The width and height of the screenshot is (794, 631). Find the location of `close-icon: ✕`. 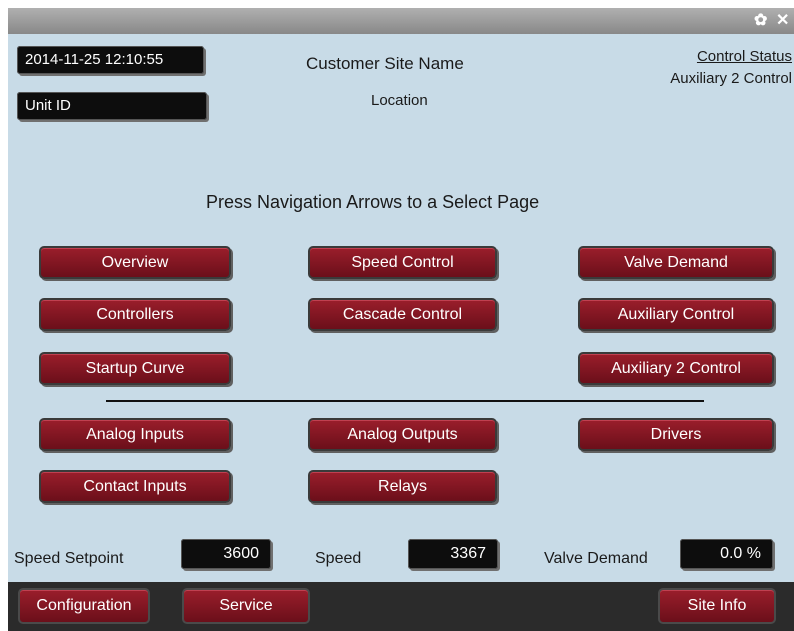

close-icon: ✕ is located at coordinates (782, 21).